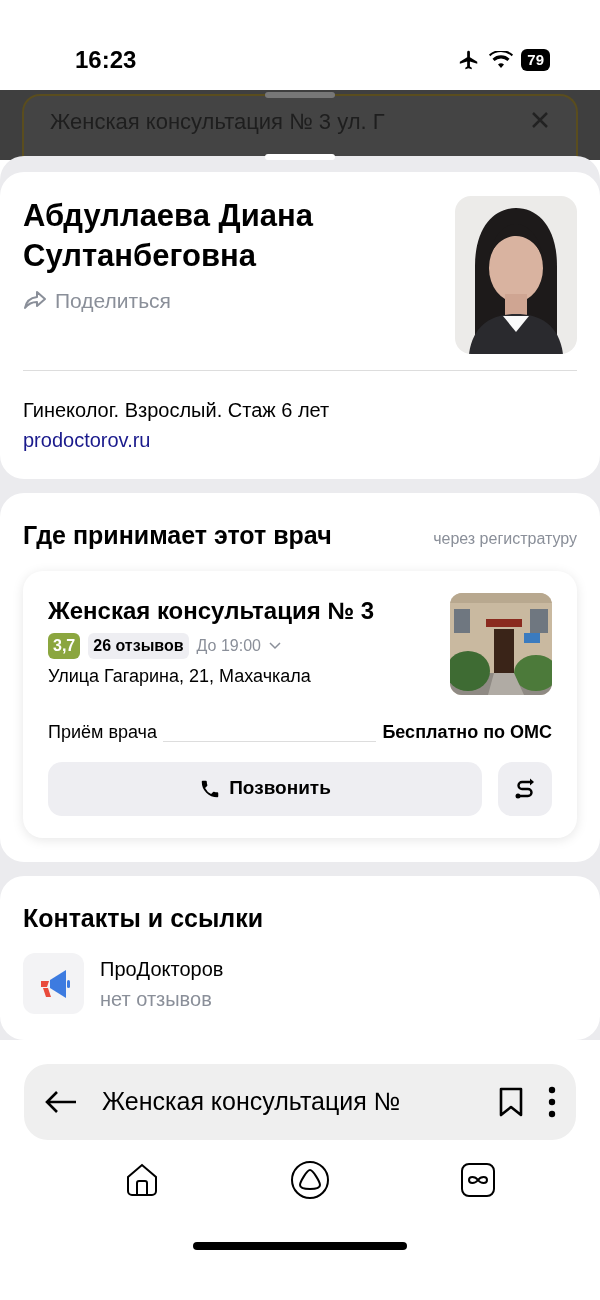 Image resolution: width=600 pixels, height=1300 pixels. I want to click on clinic-address: Улица Гагарина, 21, Махачкала, so click(180, 676).